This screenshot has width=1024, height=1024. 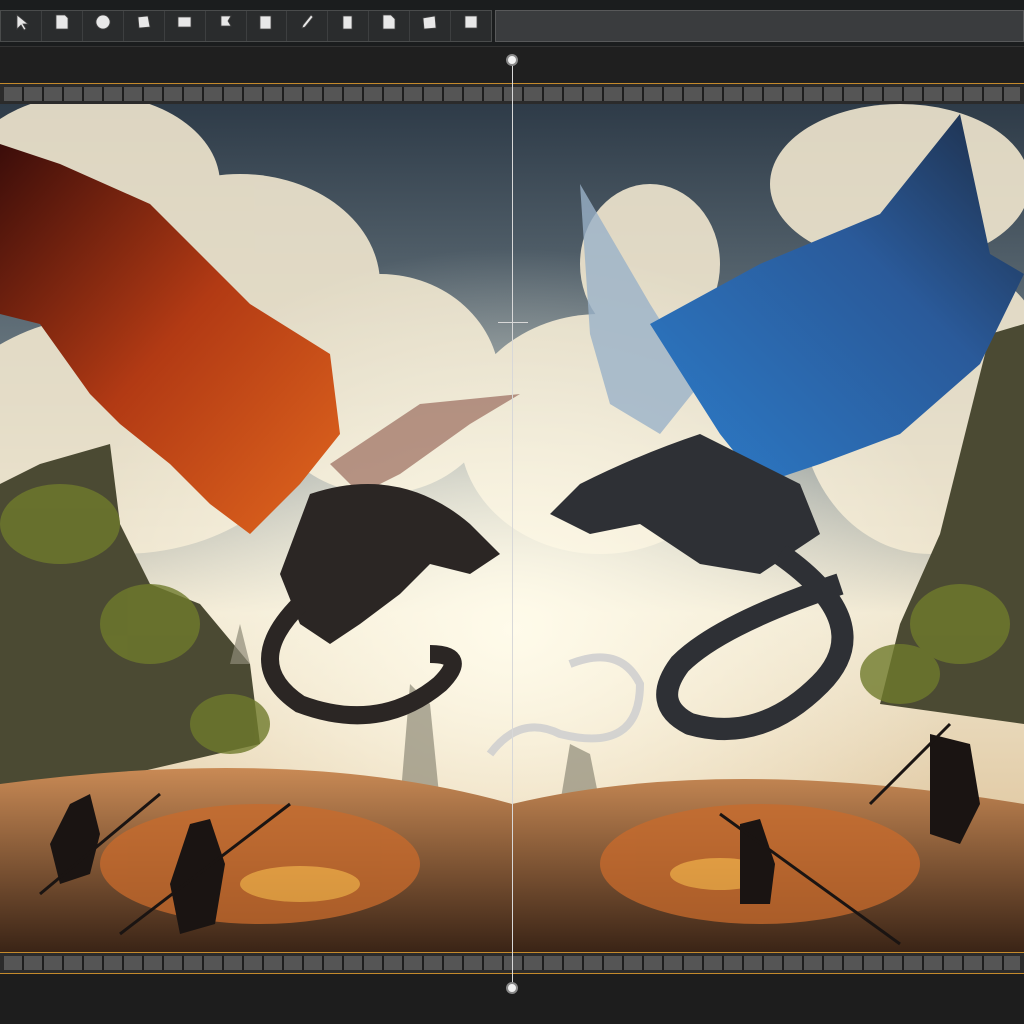 I want to click on title-field, so click(x=759, y=26).